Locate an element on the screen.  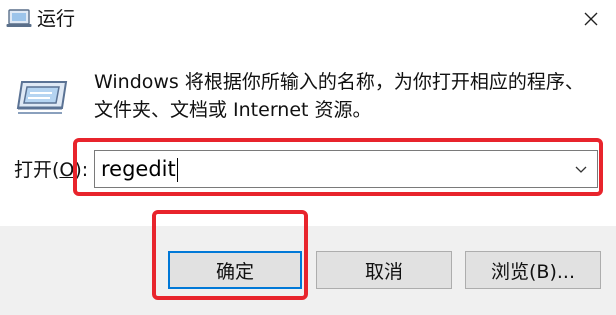
run-program-icon is located at coordinates (42, 97).